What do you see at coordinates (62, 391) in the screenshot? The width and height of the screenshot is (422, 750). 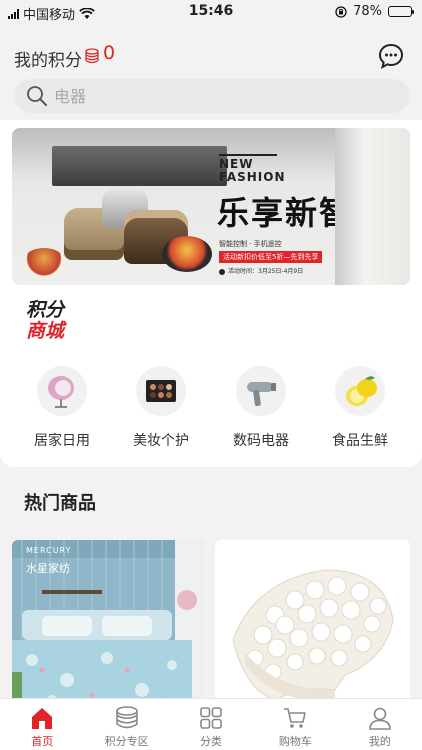 I see `egg-chair-icon` at bounding box center [62, 391].